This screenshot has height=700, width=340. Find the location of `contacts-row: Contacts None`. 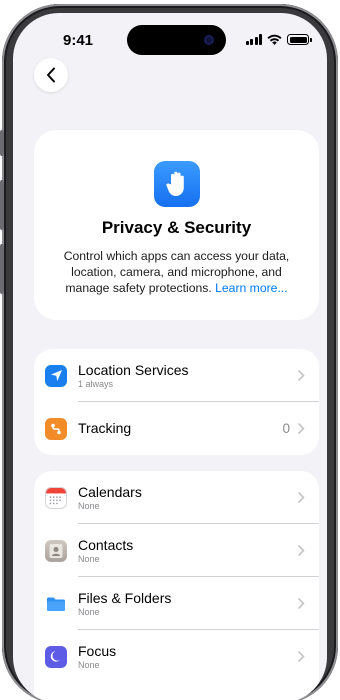

contacts-row: Contacts None is located at coordinates (176, 550).